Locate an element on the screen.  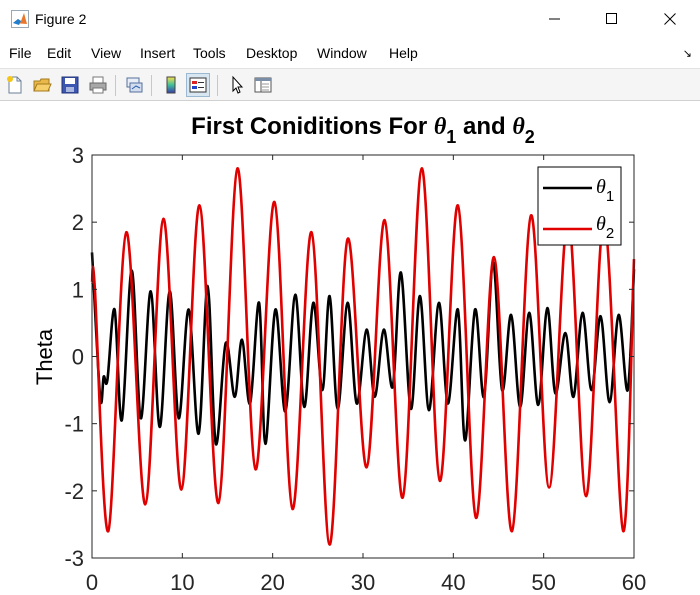
insert-legend-icon is located at coordinates (198, 85).